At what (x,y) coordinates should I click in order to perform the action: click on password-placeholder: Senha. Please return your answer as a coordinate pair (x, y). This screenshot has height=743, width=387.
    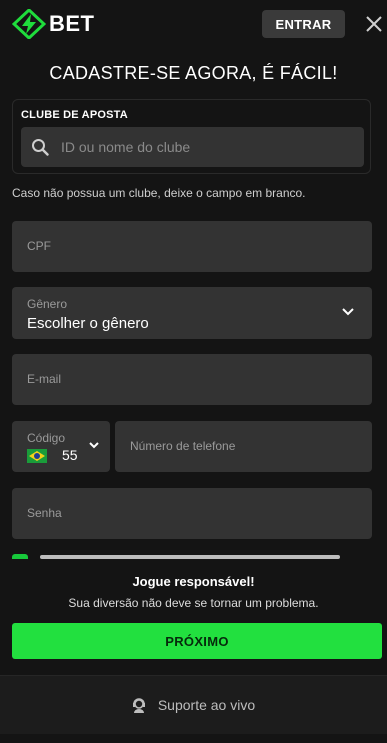
    Looking at the image, I should click on (44, 513).